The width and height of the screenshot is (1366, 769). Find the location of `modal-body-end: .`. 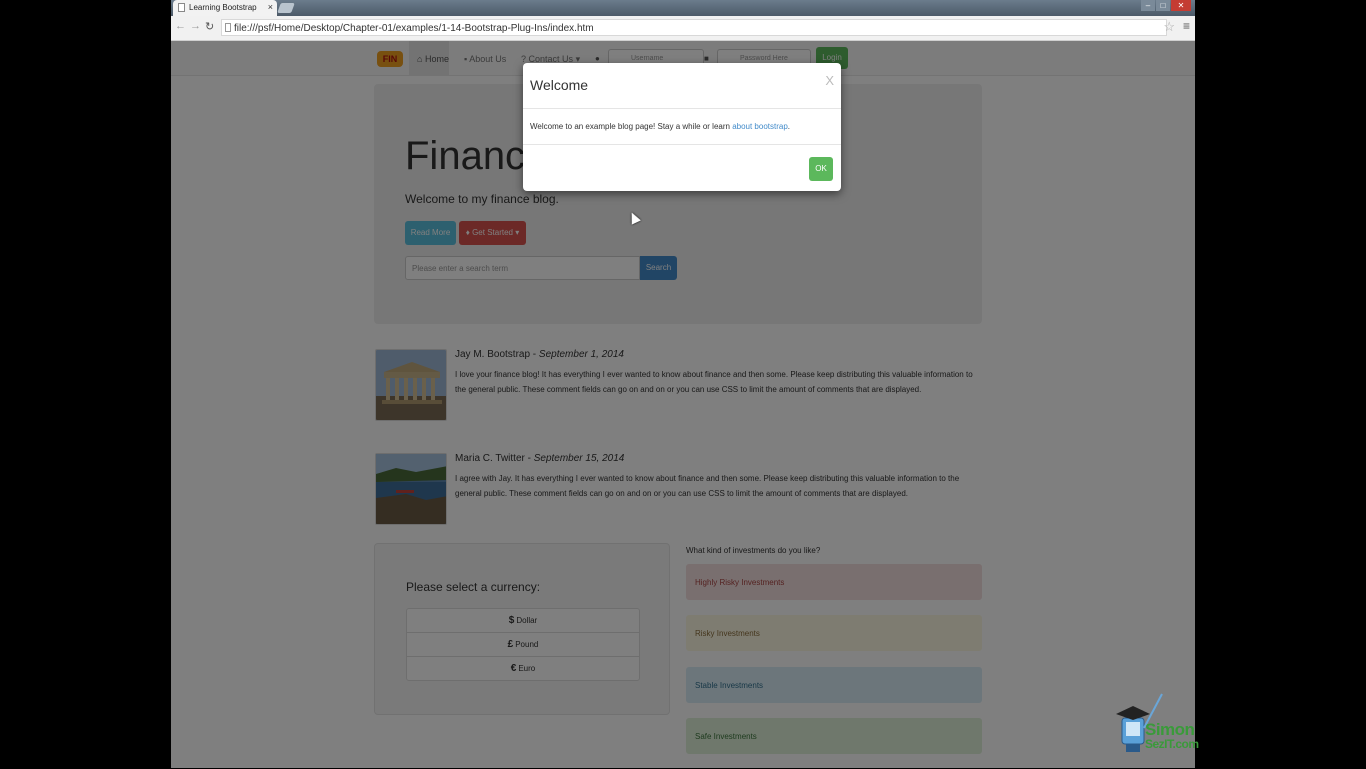

modal-body-end: . is located at coordinates (789, 126).